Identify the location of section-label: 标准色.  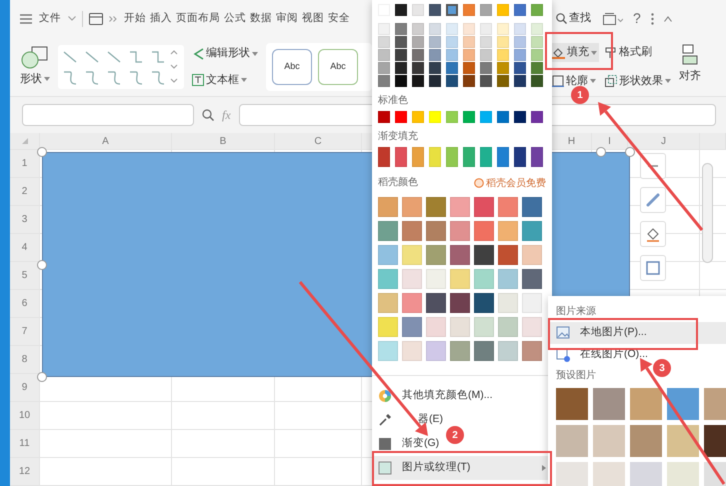
(393, 101).